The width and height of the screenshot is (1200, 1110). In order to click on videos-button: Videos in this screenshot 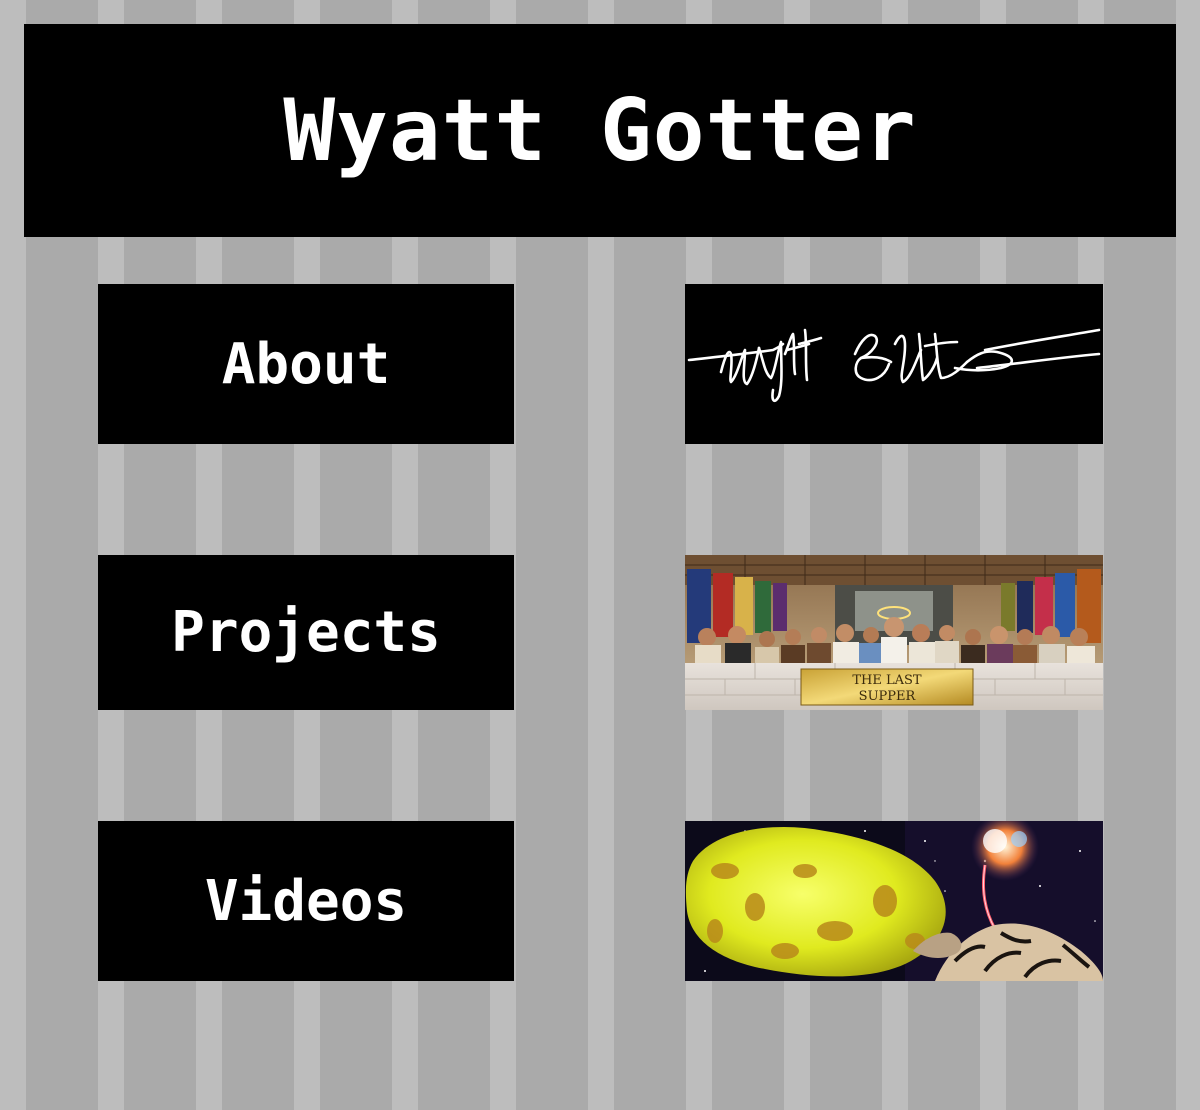, I will do `click(306, 901)`.